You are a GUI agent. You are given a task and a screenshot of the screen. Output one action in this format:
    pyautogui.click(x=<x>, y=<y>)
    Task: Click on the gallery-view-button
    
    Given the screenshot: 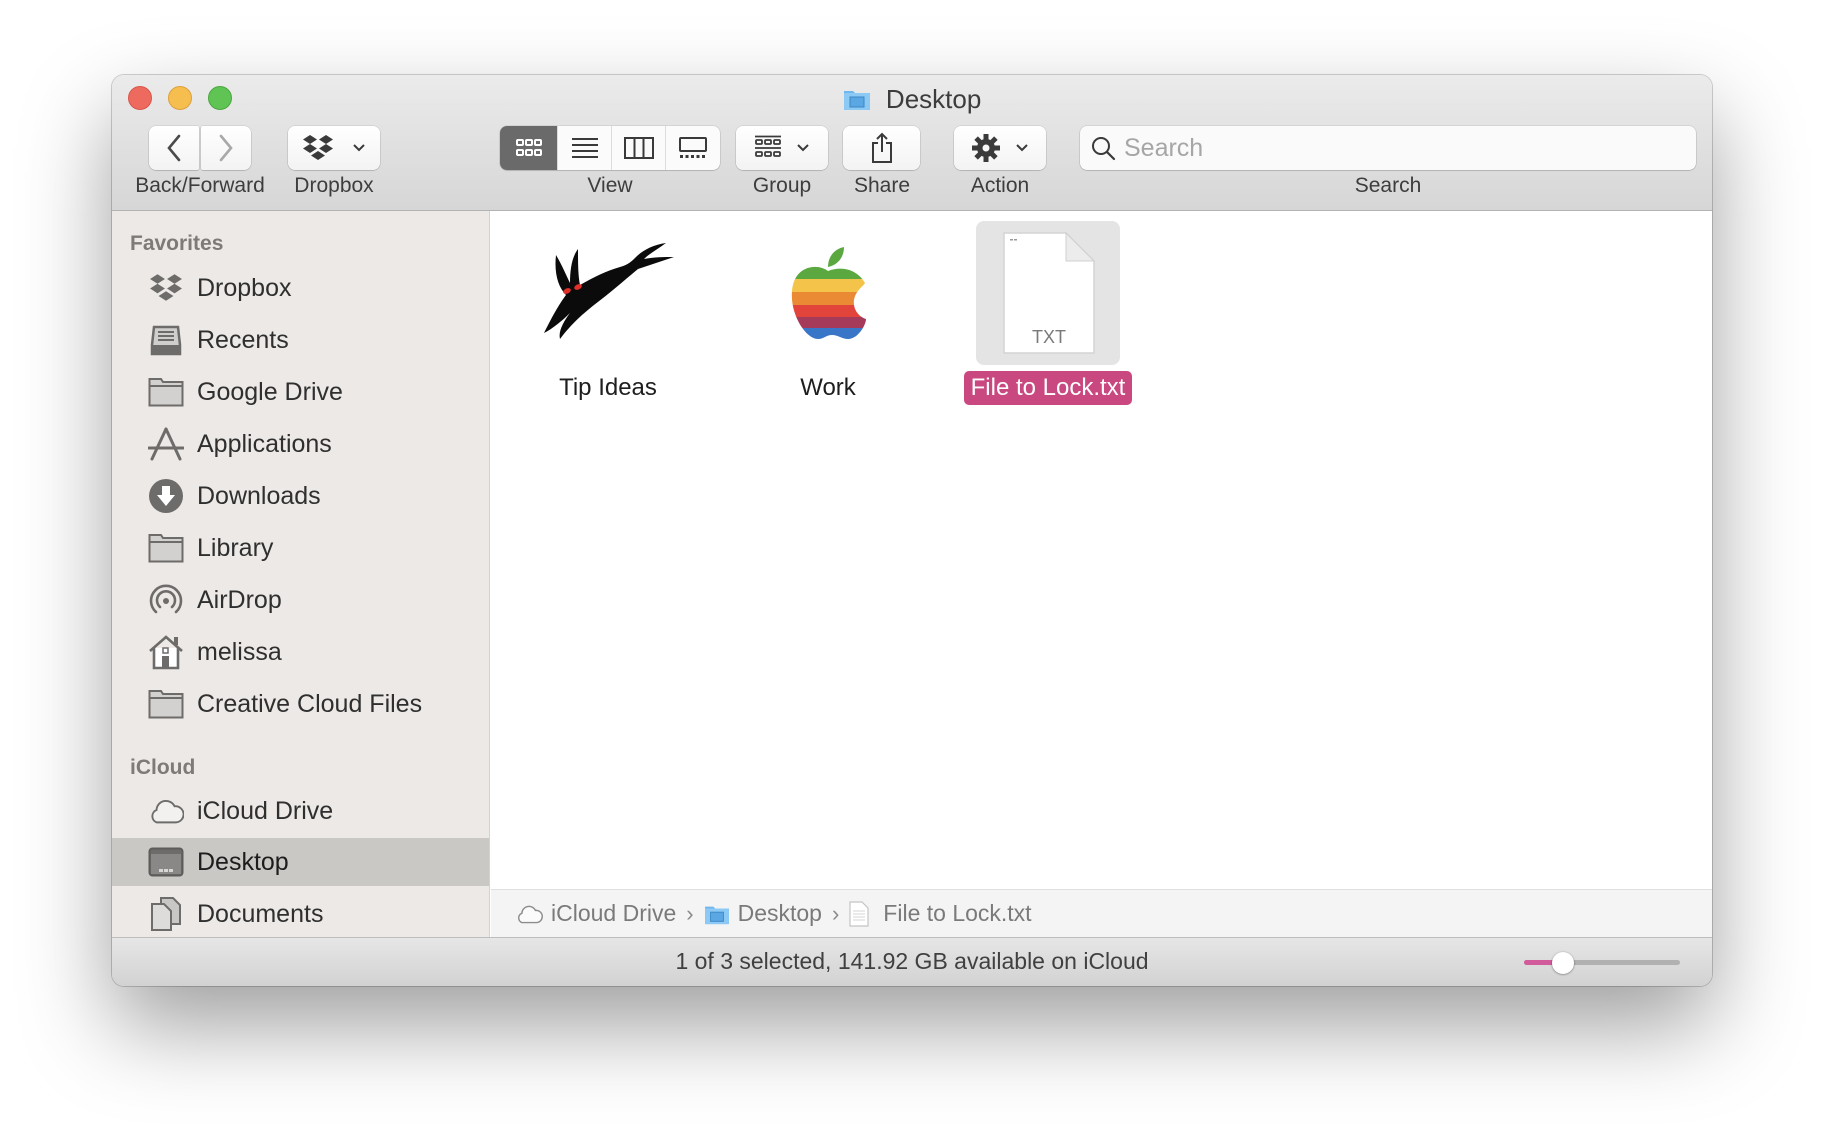 What is the action you would take?
    pyautogui.click(x=693, y=148)
    